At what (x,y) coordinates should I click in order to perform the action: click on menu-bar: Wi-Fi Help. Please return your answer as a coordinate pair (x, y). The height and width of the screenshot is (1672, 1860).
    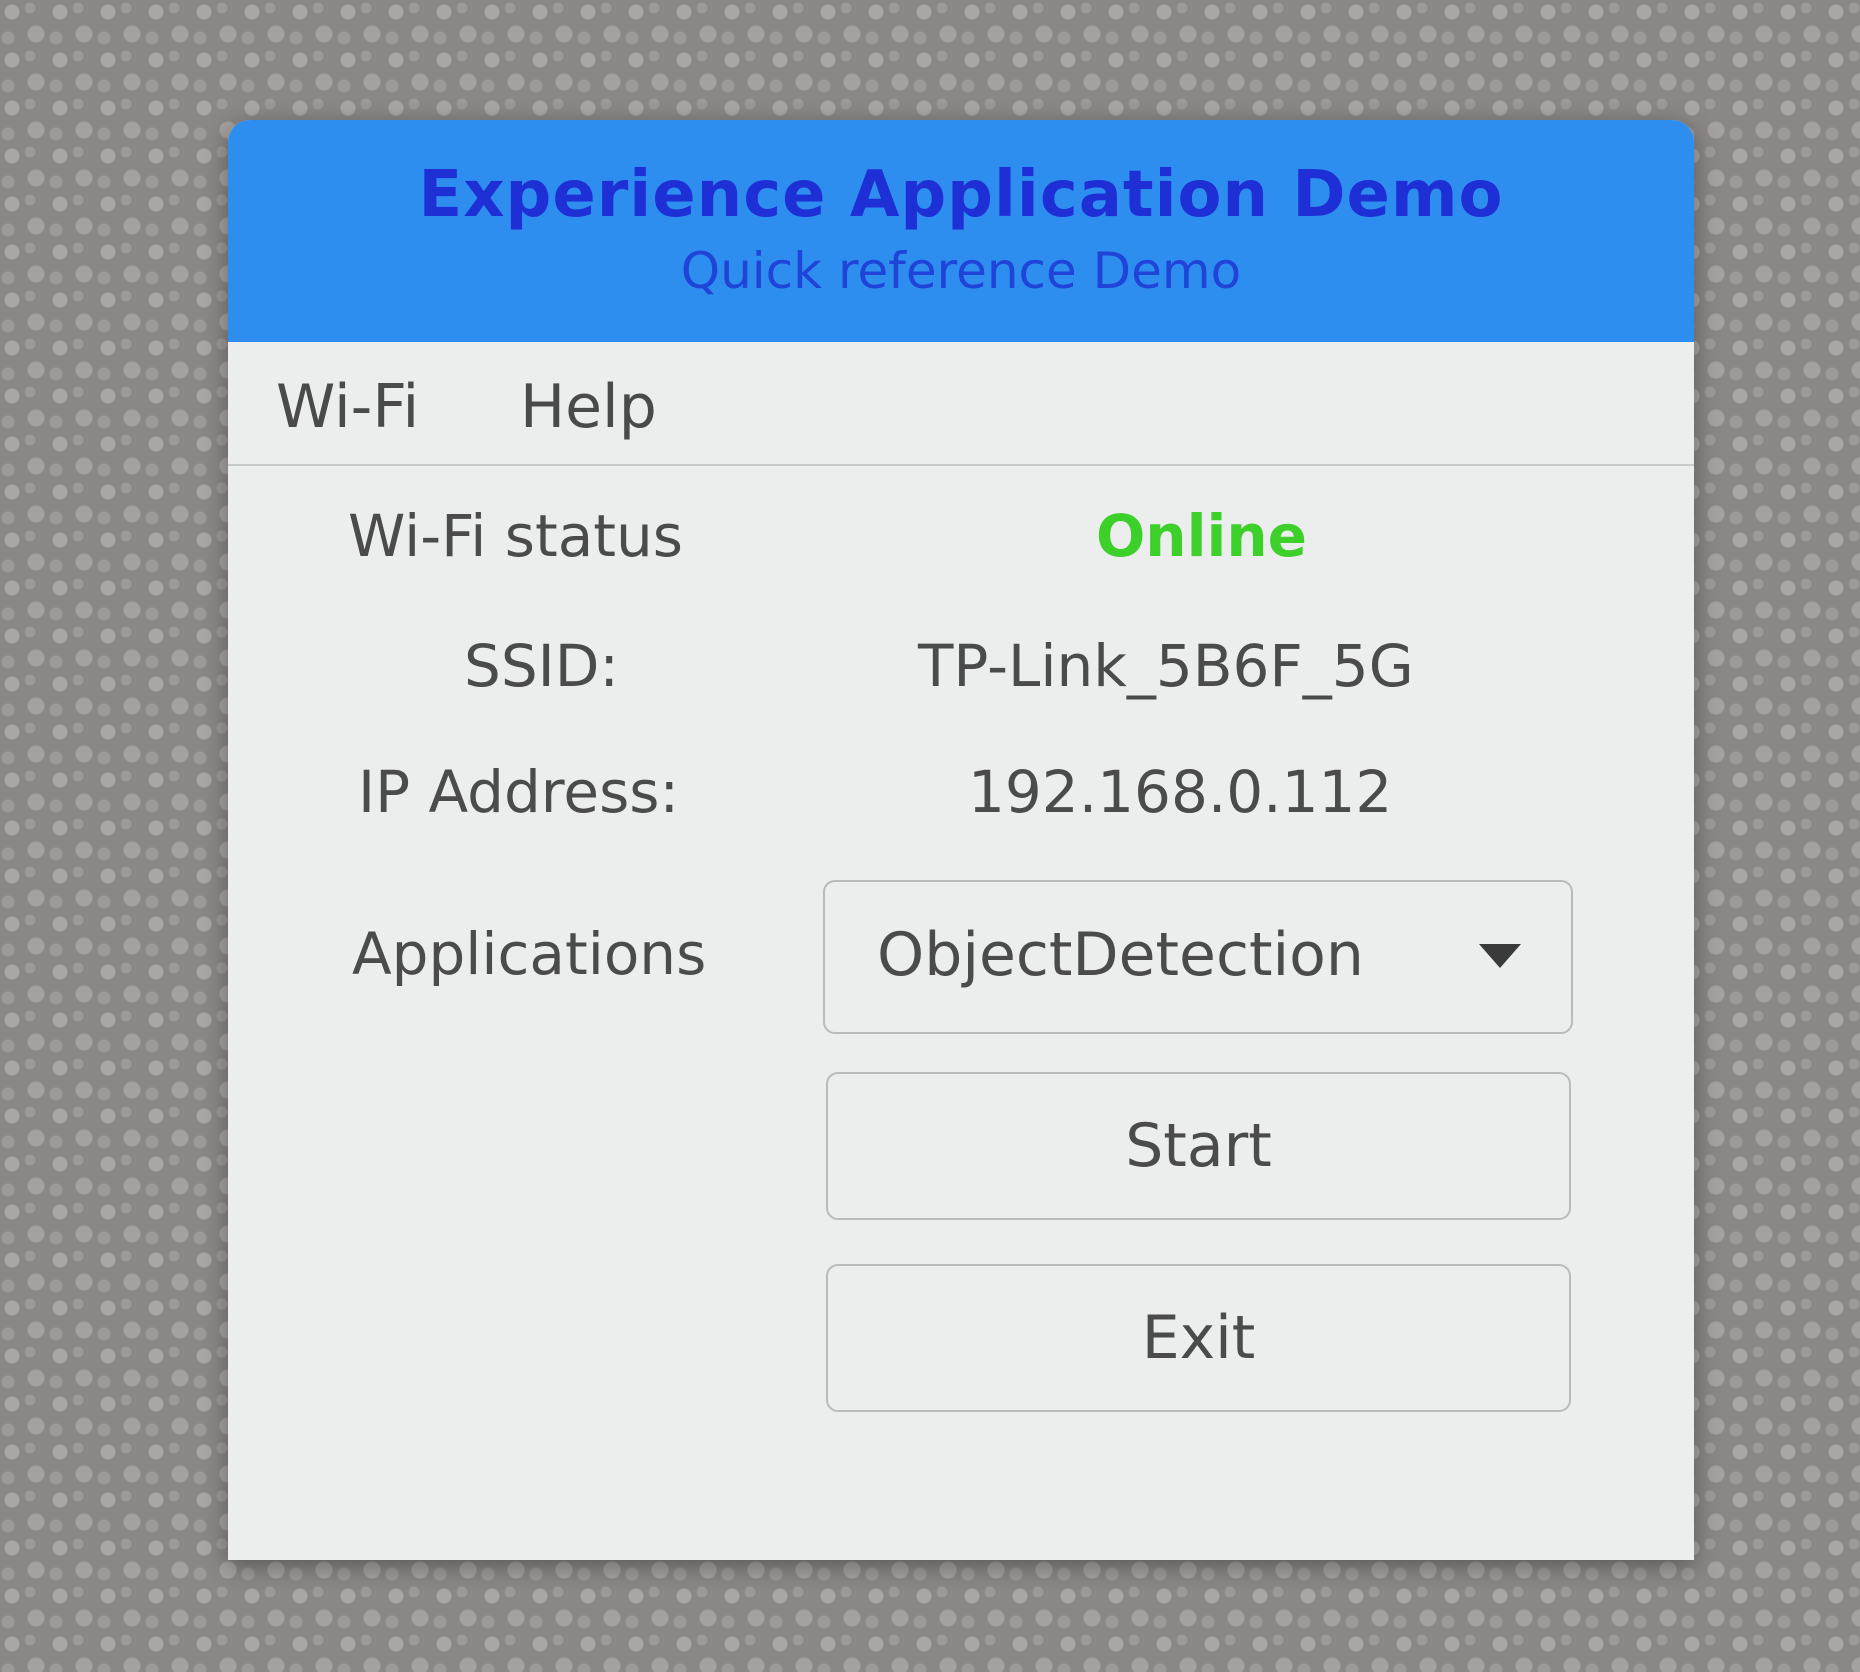
    Looking at the image, I should click on (961, 404).